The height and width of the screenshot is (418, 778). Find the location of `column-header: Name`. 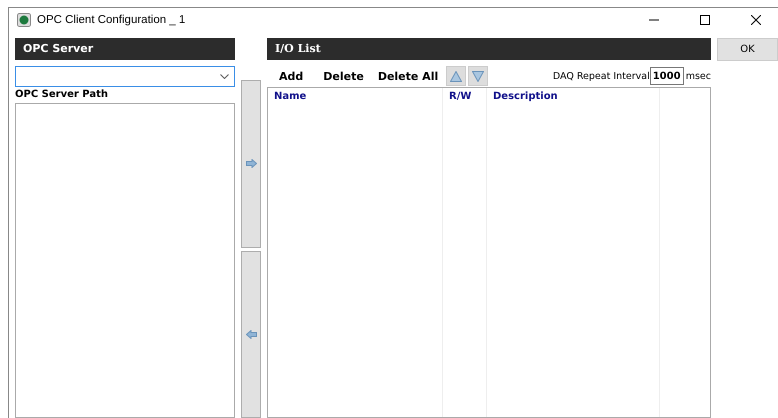

column-header: Name is located at coordinates (290, 96).